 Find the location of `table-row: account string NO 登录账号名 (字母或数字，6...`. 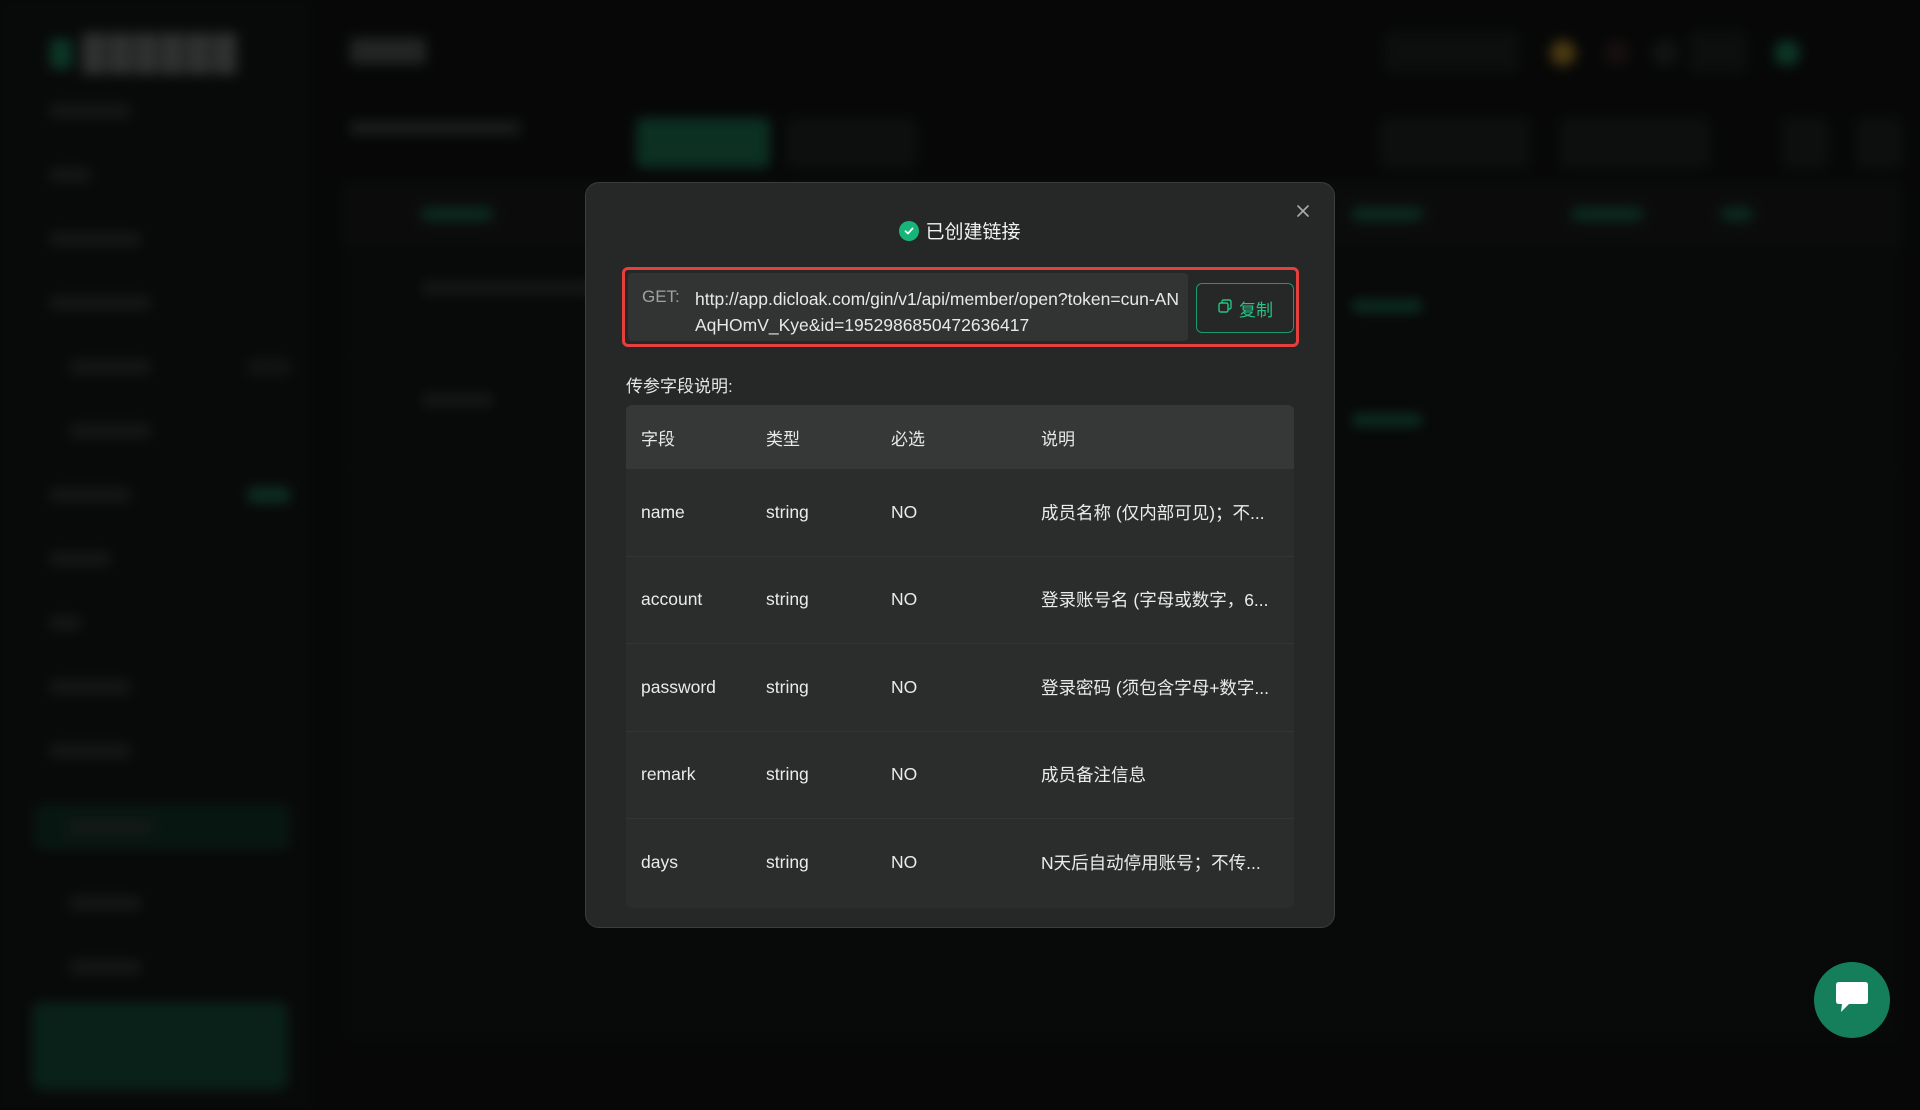

table-row: account string NO 登录账号名 (字母或数字，6... is located at coordinates (960, 600).